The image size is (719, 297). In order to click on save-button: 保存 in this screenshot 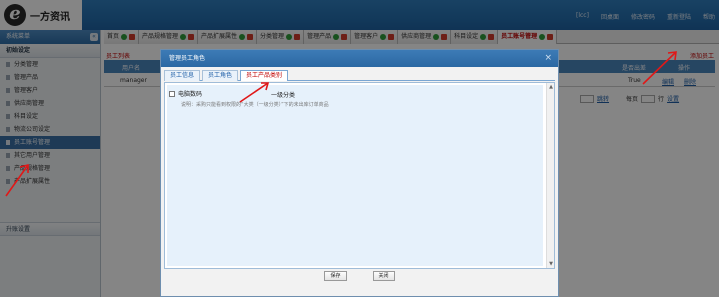, I will do `click(335, 276)`.